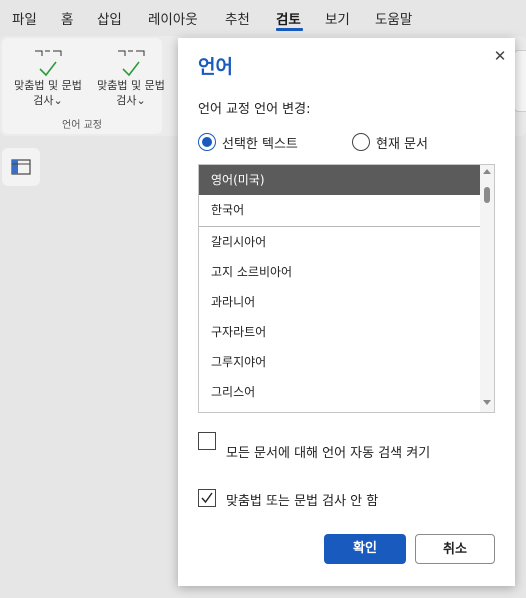  I want to click on menu-insert: 삽입, so click(109, 18).